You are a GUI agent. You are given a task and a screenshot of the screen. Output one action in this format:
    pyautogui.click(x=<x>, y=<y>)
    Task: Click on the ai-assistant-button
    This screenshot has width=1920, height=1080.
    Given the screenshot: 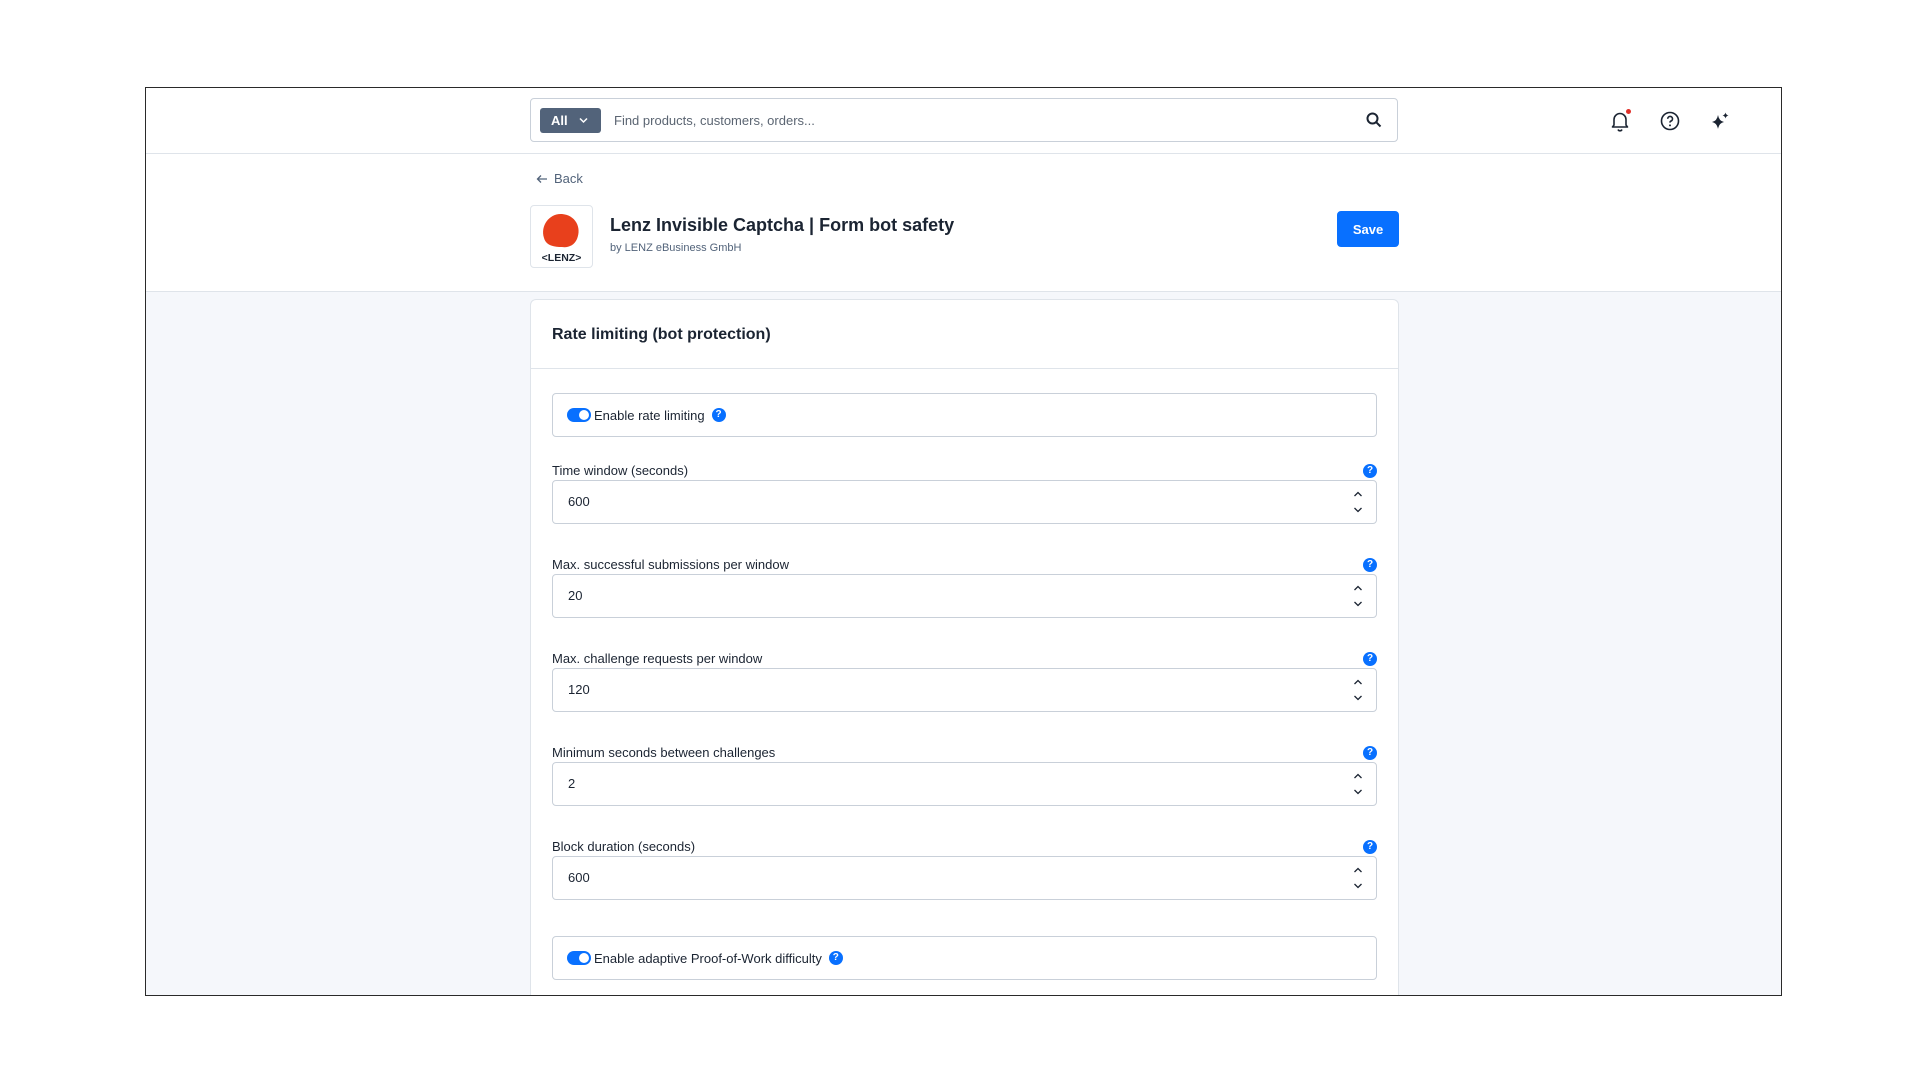 What is the action you would take?
    pyautogui.click(x=1720, y=121)
    